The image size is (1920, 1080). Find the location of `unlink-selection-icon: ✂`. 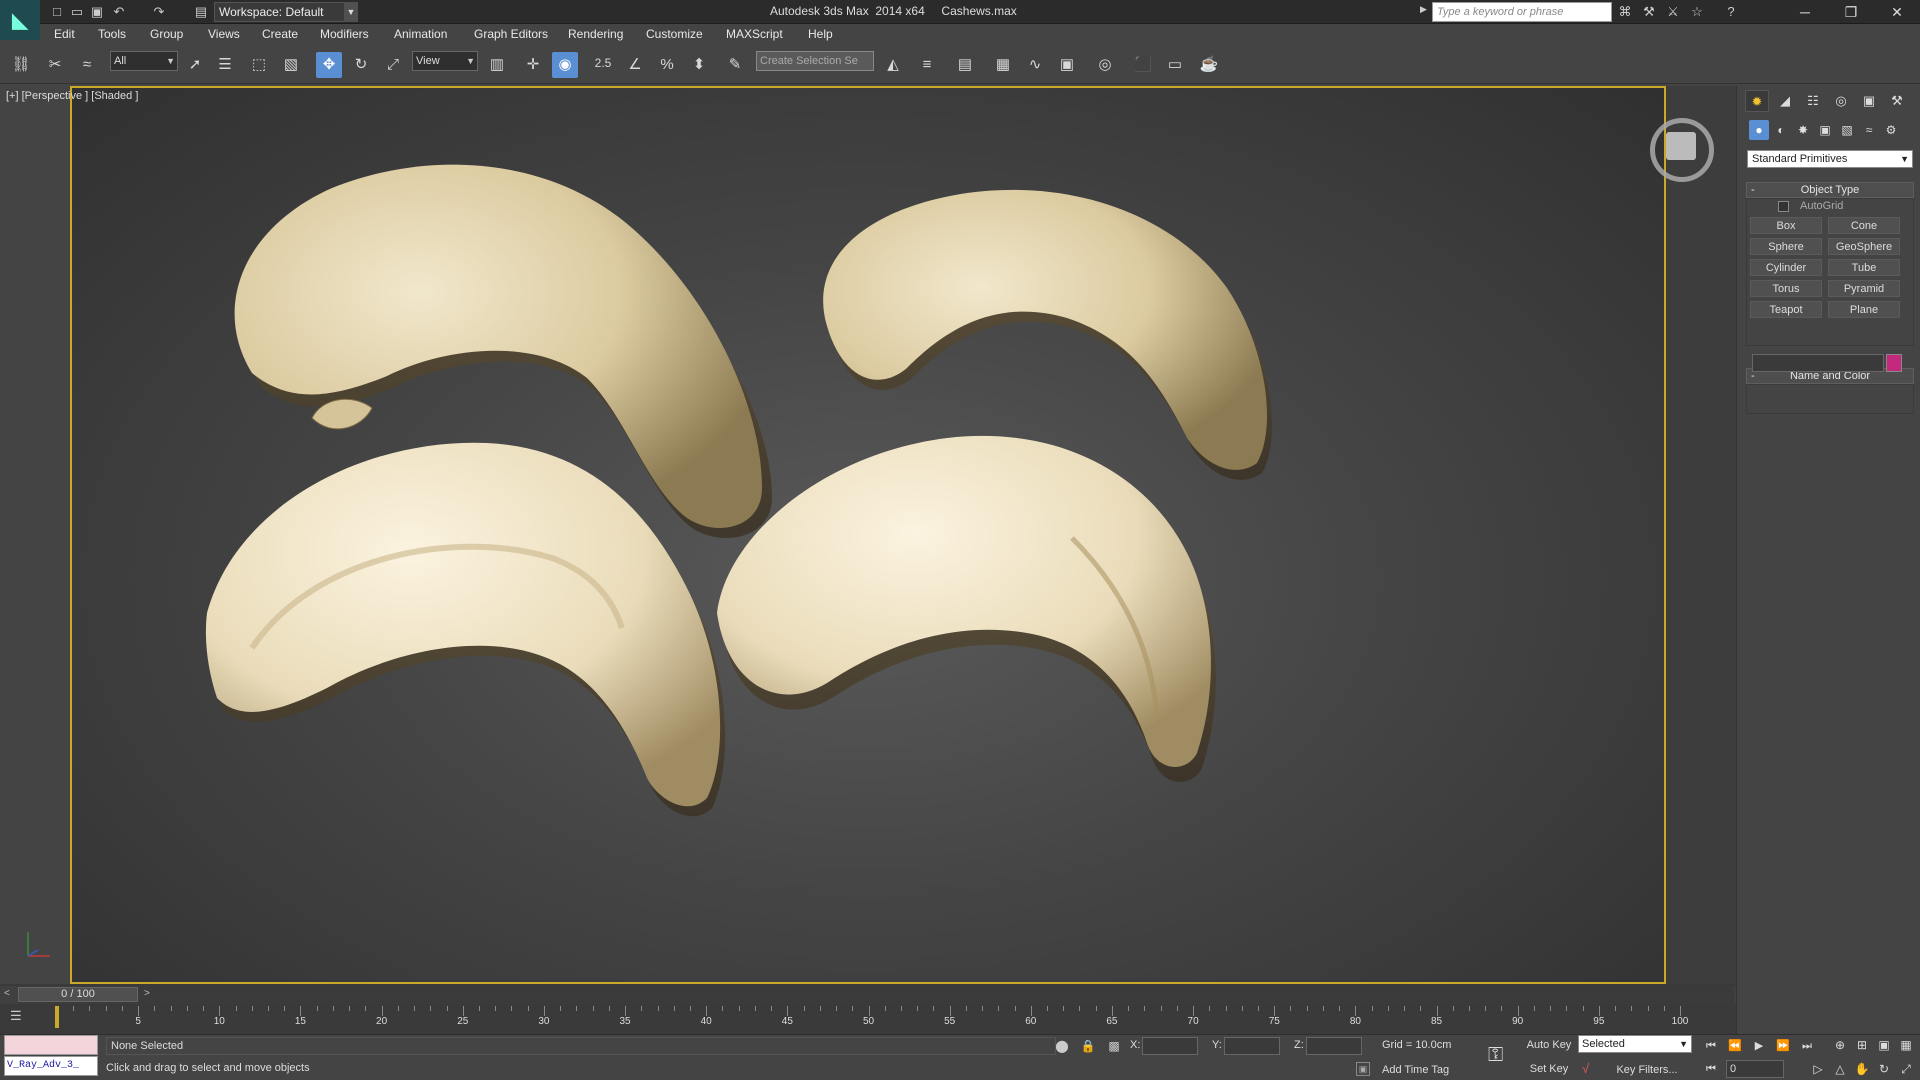

unlink-selection-icon: ✂ is located at coordinates (55, 65).